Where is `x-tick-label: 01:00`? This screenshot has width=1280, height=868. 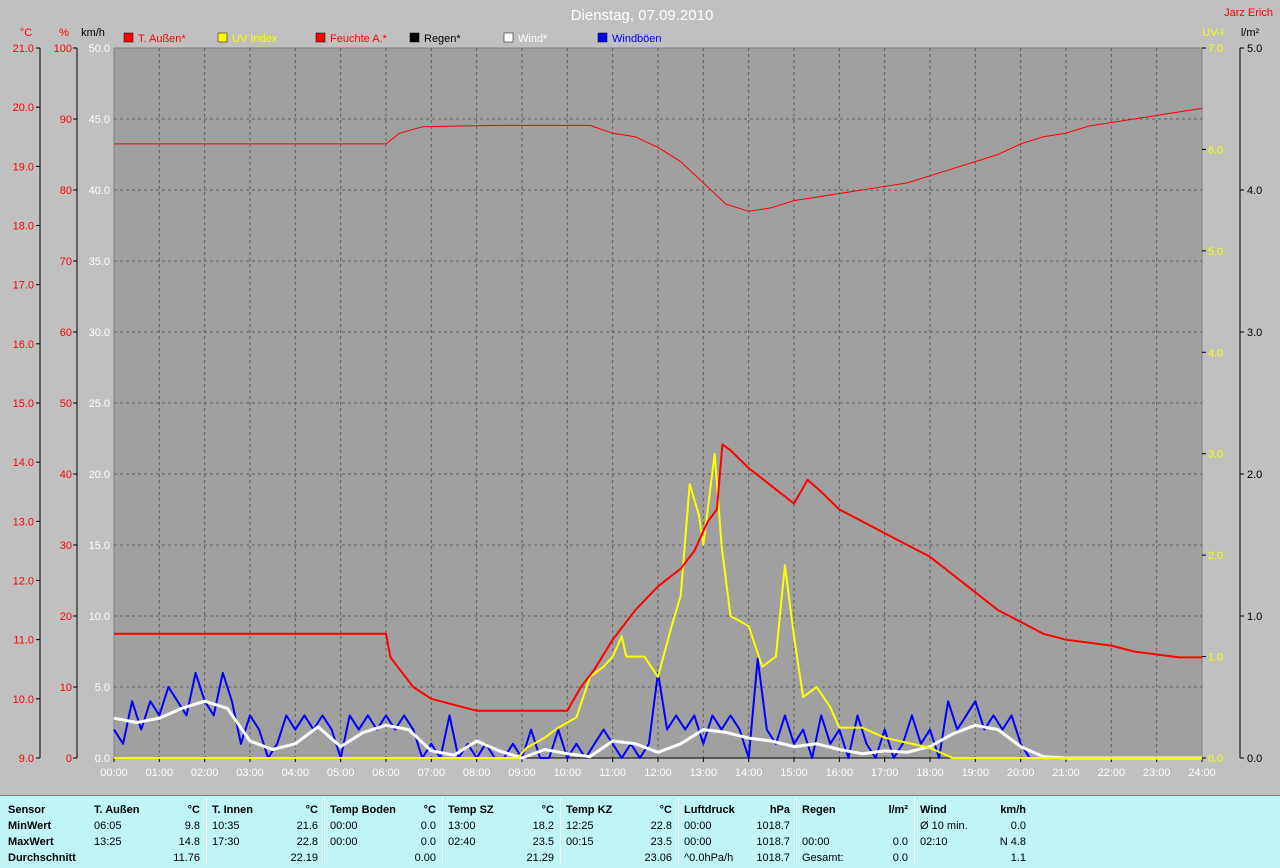 x-tick-label: 01:00 is located at coordinates (160, 773).